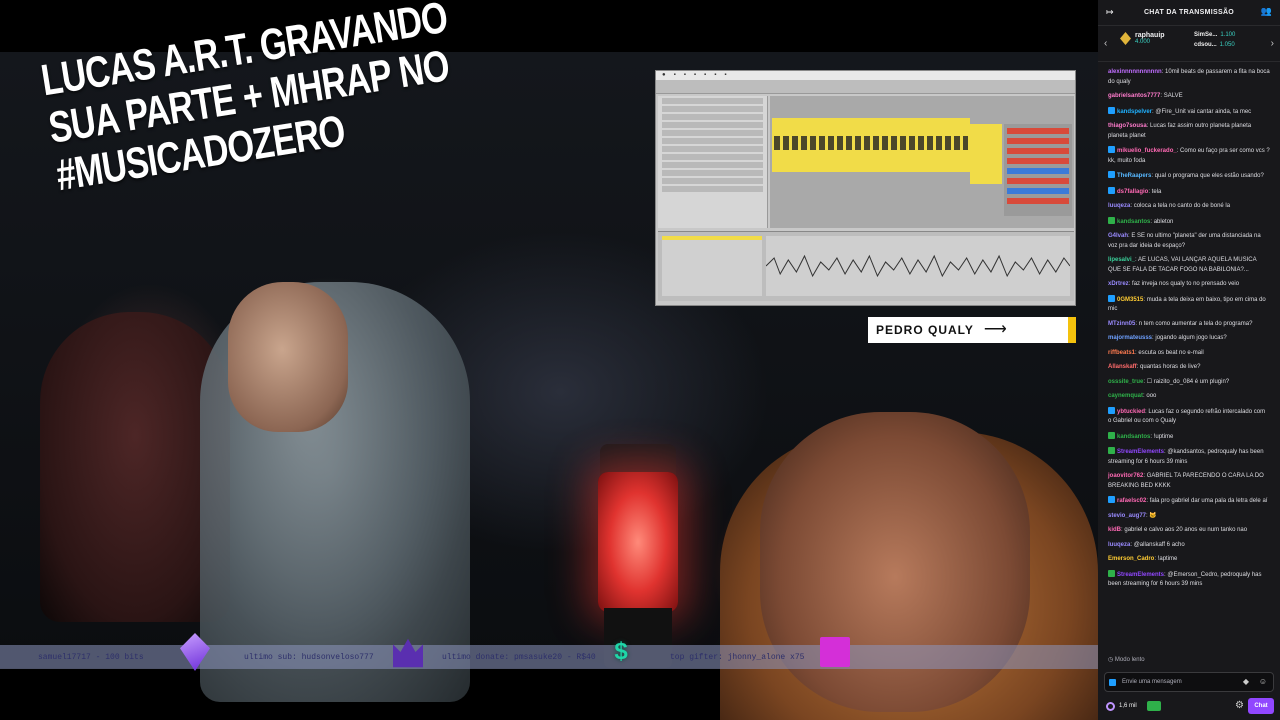 This screenshot has width=1280, height=720. Describe the element at coordinates (1125, 476) in the screenshot. I see `chat-username: joaovitor762` at that location.